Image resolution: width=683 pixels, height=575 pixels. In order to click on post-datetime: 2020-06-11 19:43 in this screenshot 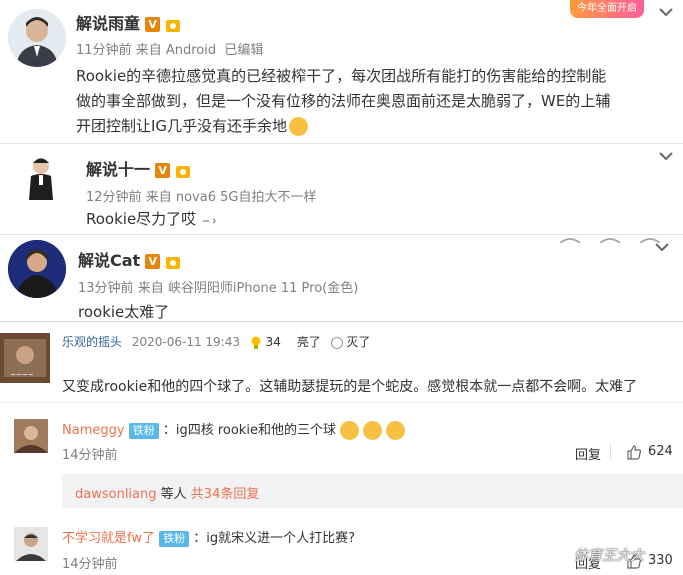, I will do `click(185, 342)`.